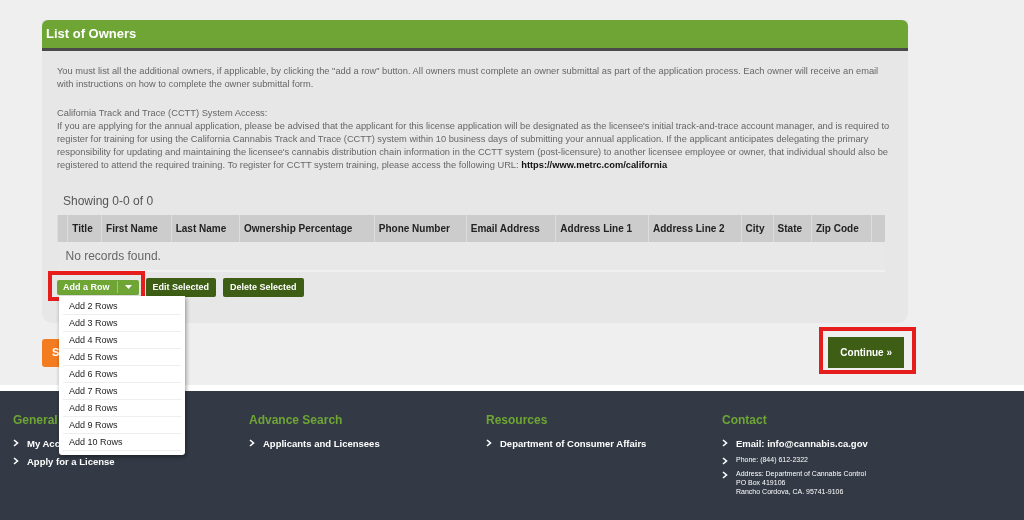  I want to click on record-count: Showing 0-0 of 0, so click(109, 201).